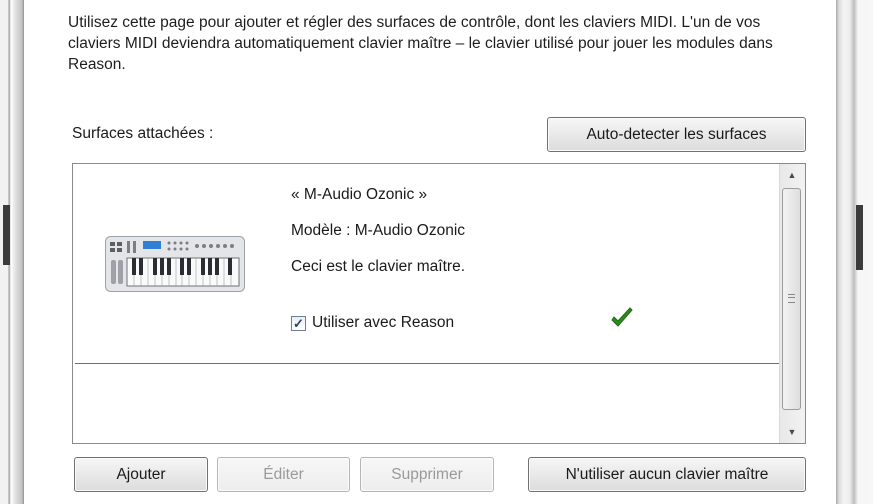 Image resolution: width=873 pixels, height=504 pixels. I want to click on no-master-keyboard-button: N'utiliser aucun clavier maître, so click(667, 474).